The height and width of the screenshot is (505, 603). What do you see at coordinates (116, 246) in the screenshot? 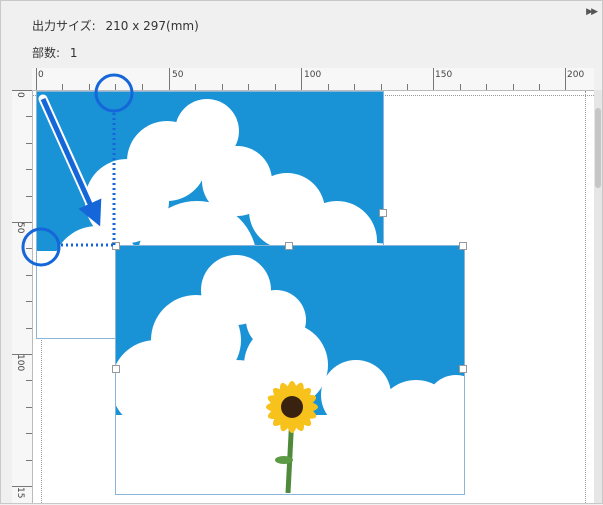
I see `resize-handle-top-left` at bounding box center [116, 246].